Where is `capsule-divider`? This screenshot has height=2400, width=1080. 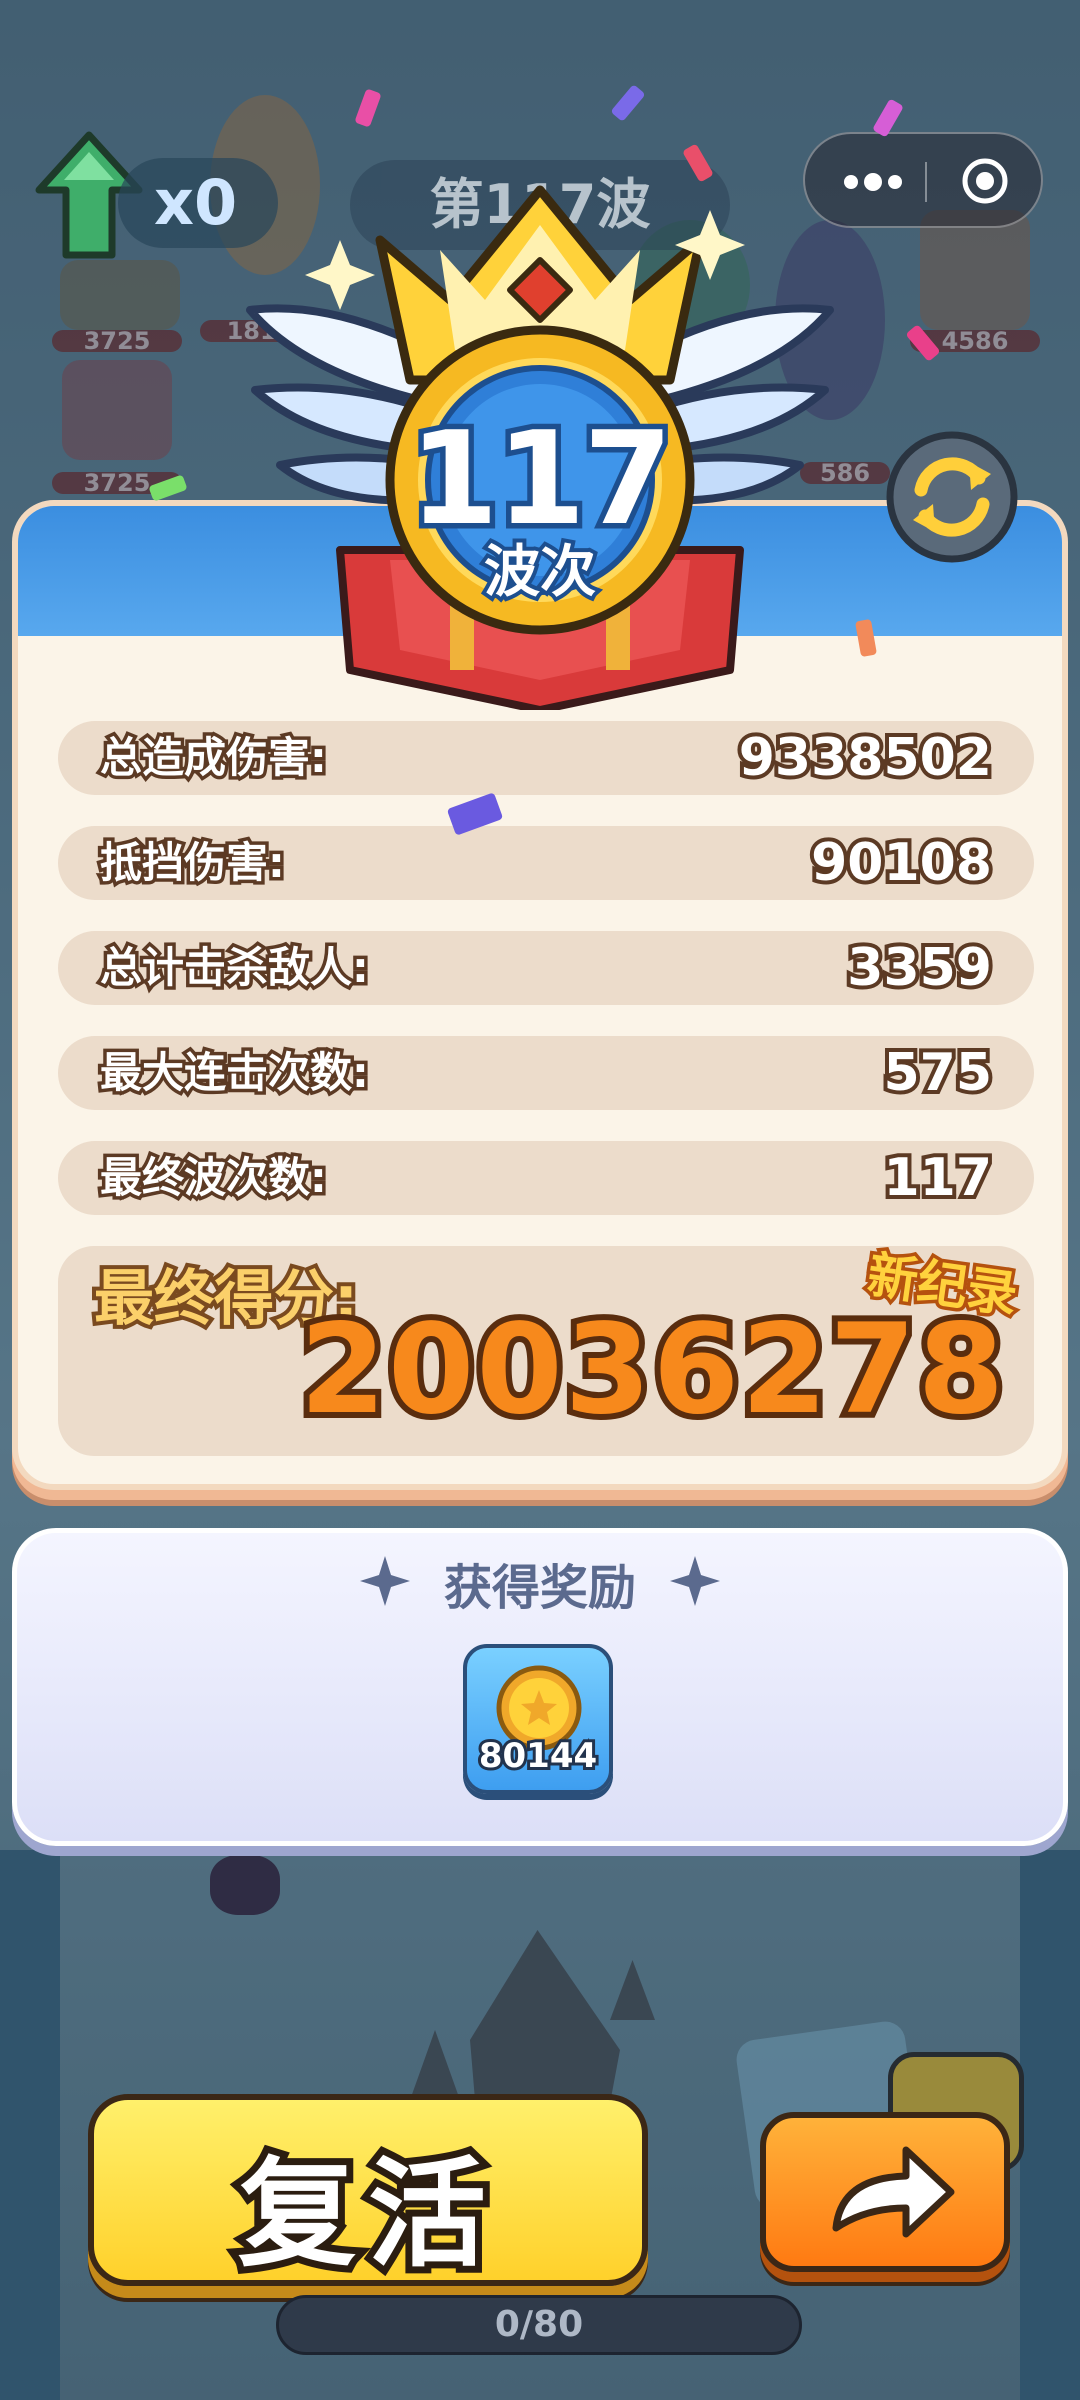
capsule-divider is located at coordinates (926, 182).